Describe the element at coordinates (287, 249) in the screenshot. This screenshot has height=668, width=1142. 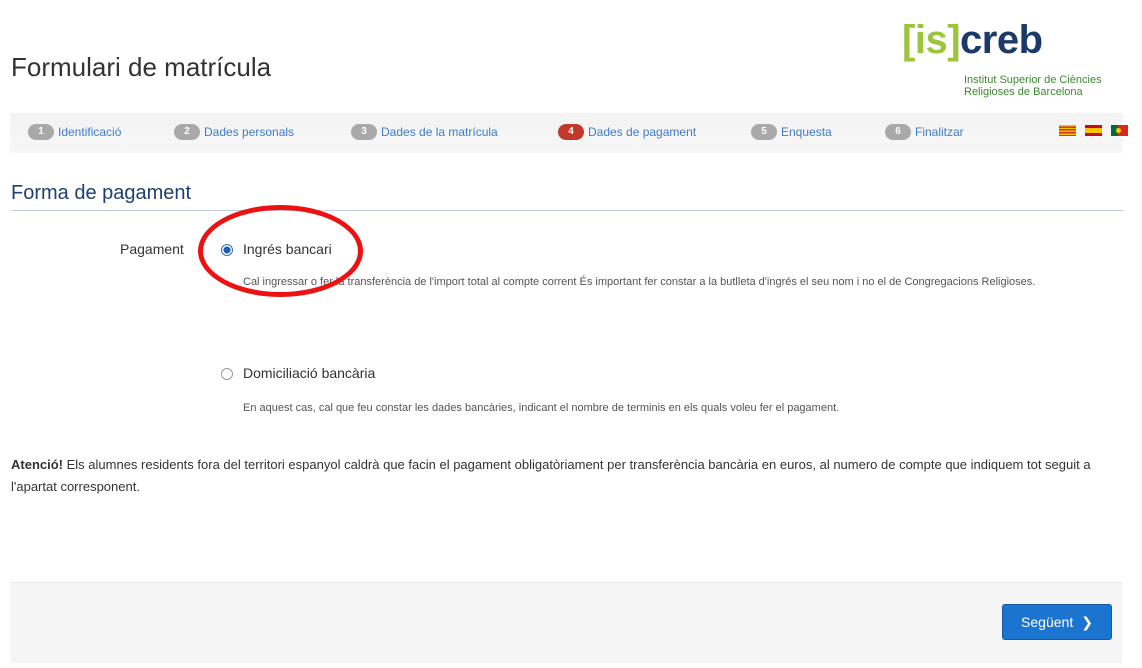
I see `bank-deposit-label: Ingrés bancari` at that location.